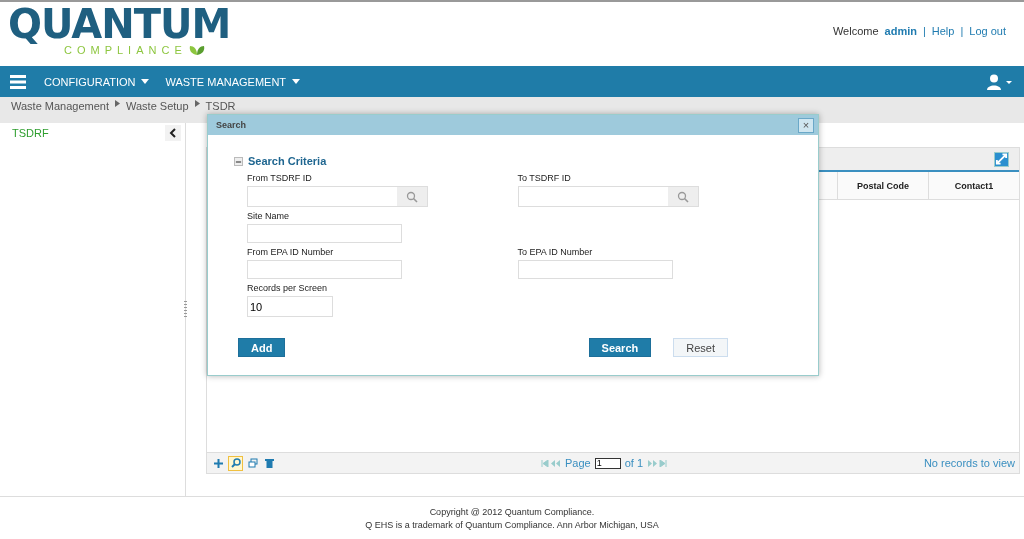  Describe the element at coordinates (634, 463) in the screenshot. I see `page-count: of 1` at that location.